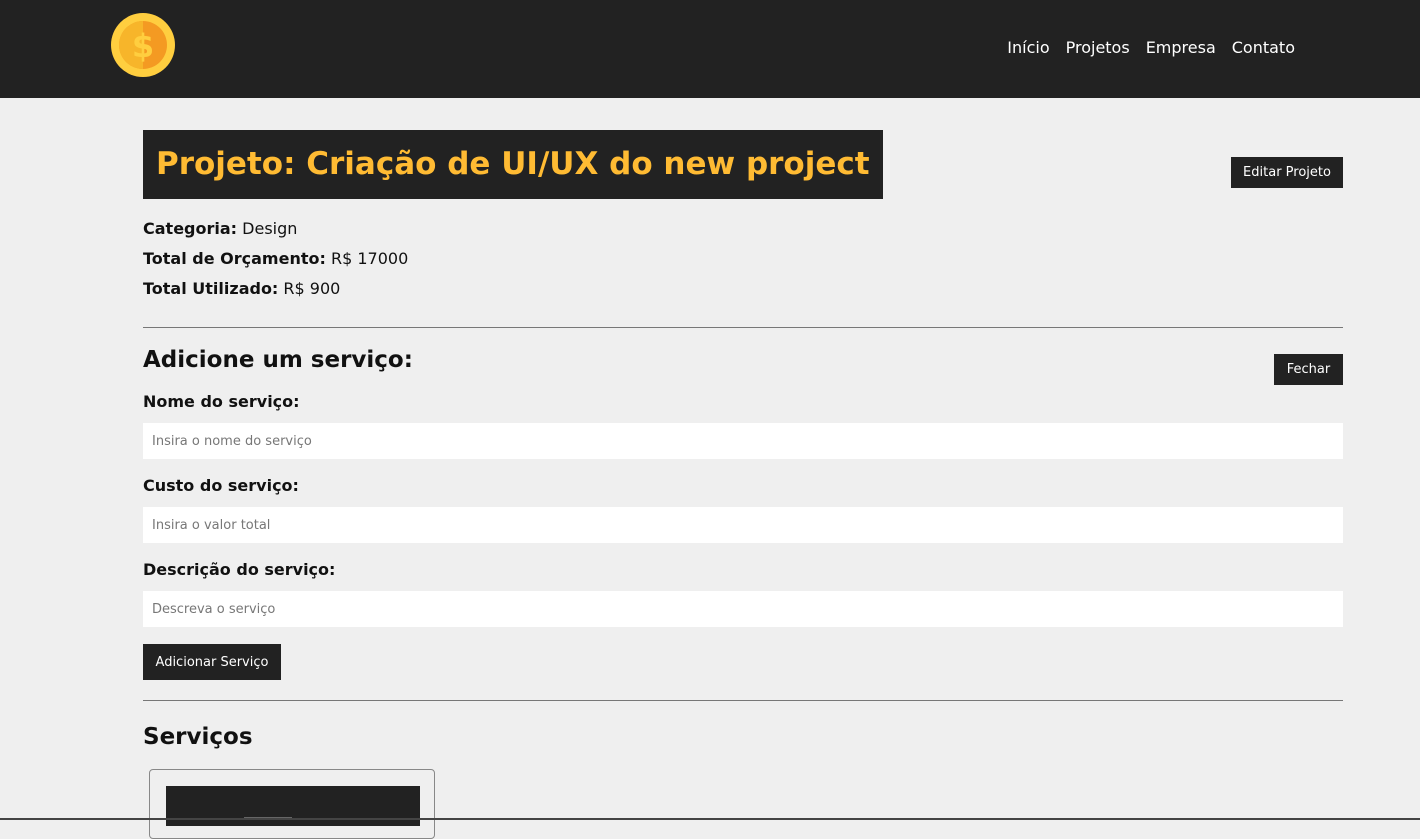 This screenshot has height=839, width=1420. What do you see at coordinates (1308, 369) in the screenshot?
I see `close-button: Fechar` at bounding box center [1308, 369].